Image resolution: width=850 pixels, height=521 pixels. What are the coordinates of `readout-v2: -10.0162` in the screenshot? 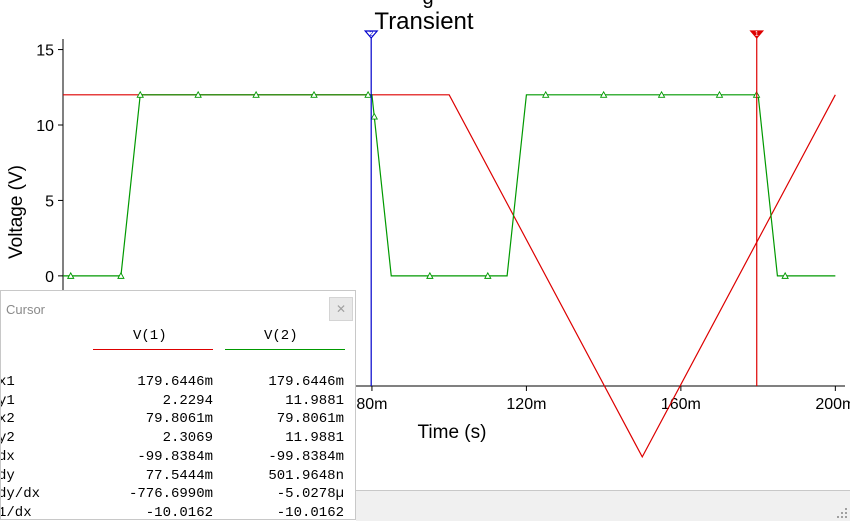 It's located at (310, 512).